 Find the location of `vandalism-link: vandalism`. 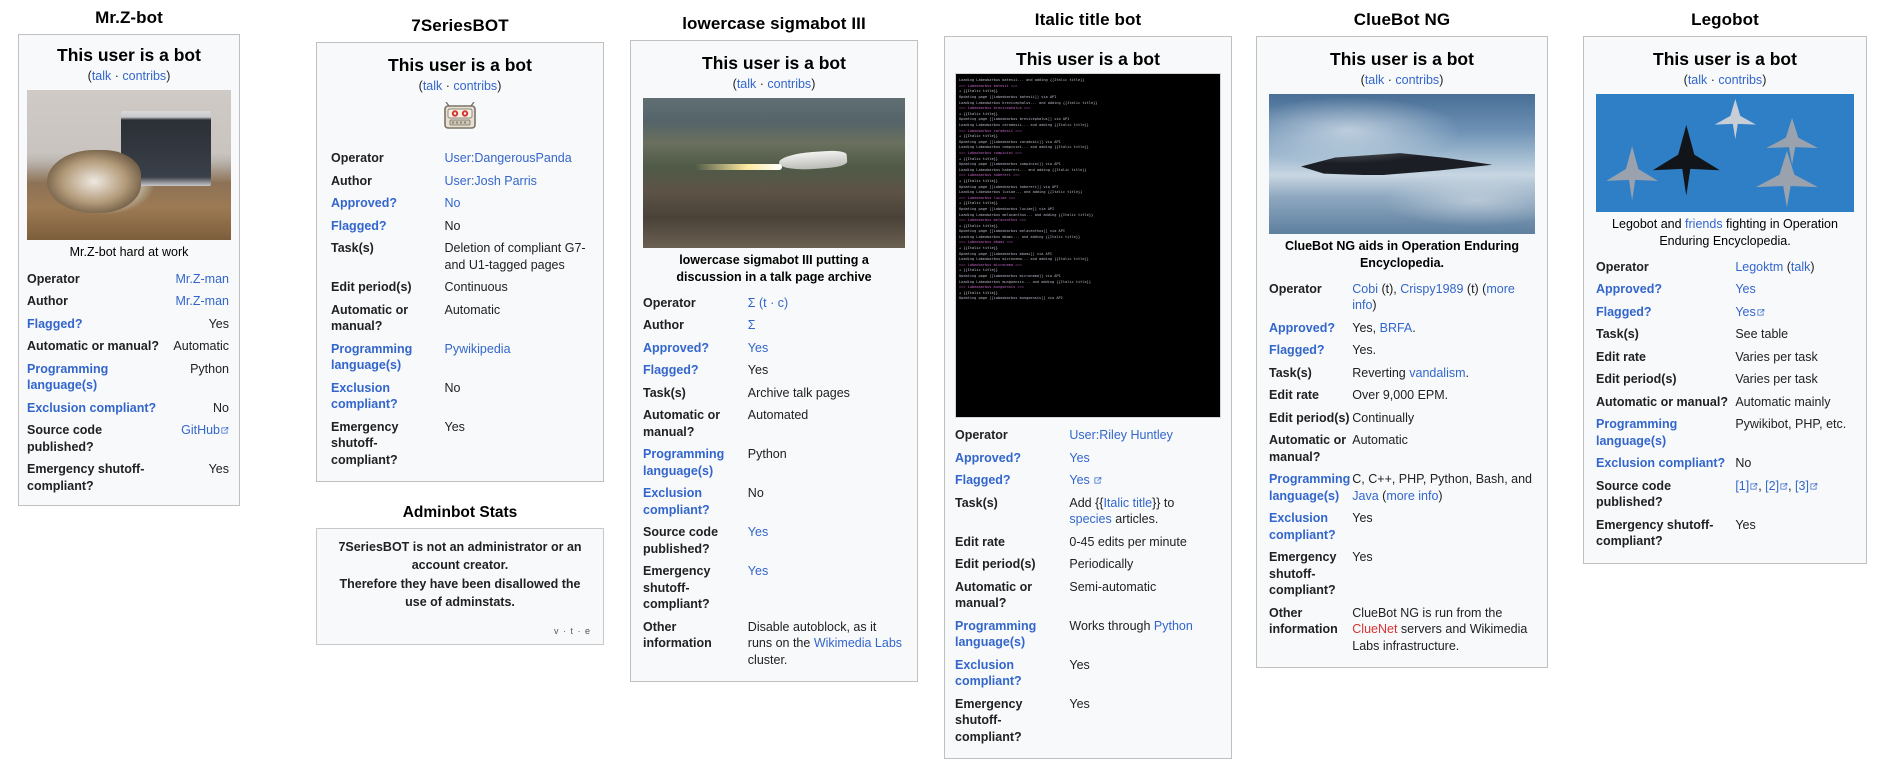

vandalism-link: vandalism is located at coordinates (1437, 373).